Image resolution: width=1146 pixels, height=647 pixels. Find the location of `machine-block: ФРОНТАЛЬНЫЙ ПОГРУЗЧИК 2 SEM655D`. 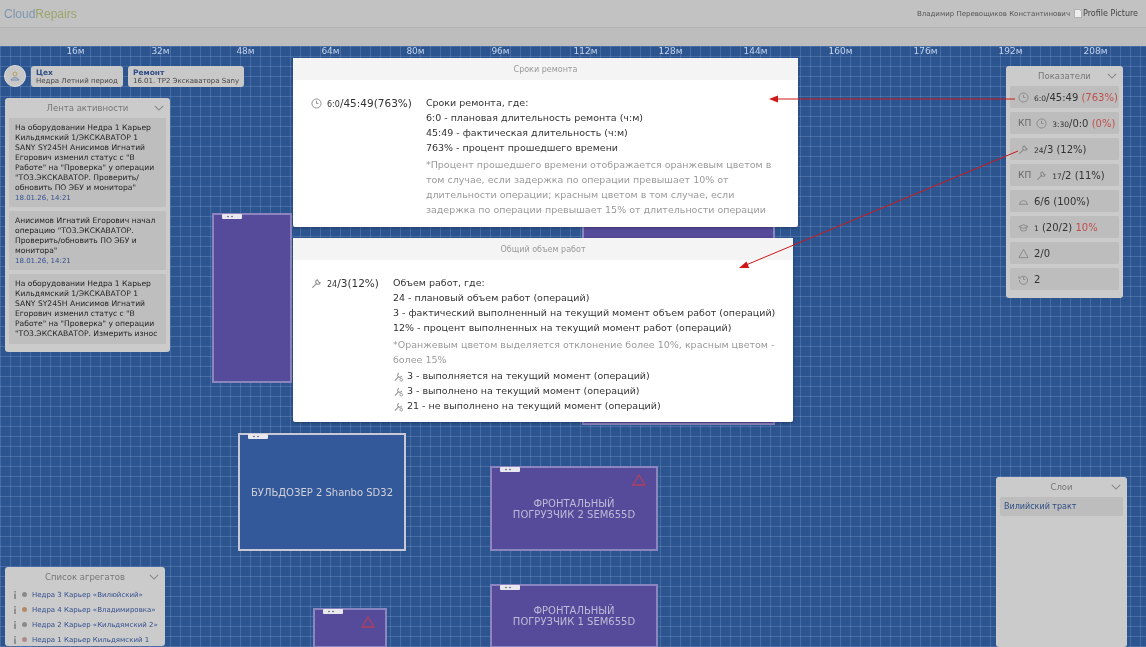

machine-block: ФРОНТАЛЬНЫЙ ПОГРУЗЧИК 2 SEM655D is located at coordinates (574, 508).